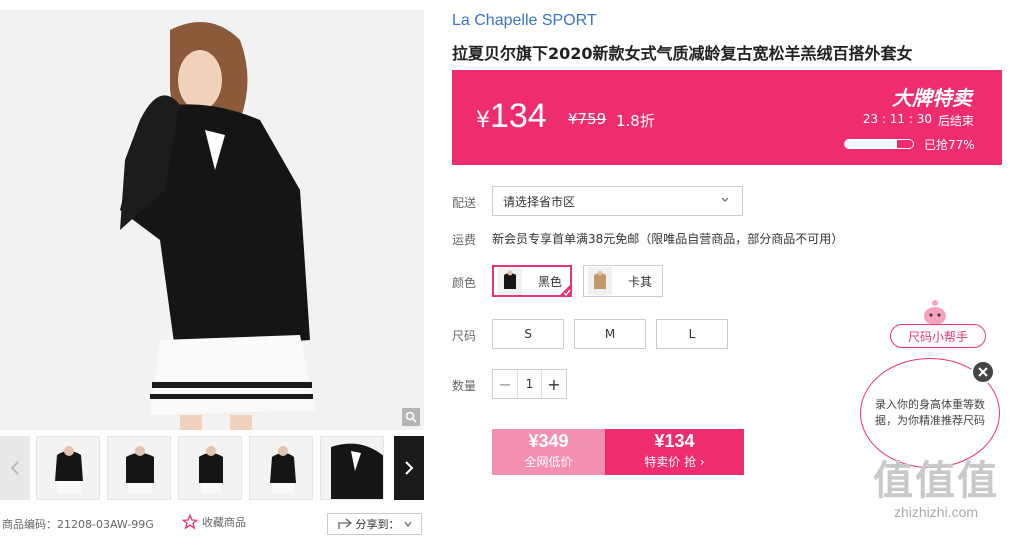 The image size is (1011, 537). I want to click on region-select: 请选择省市区, so click(617, 201).